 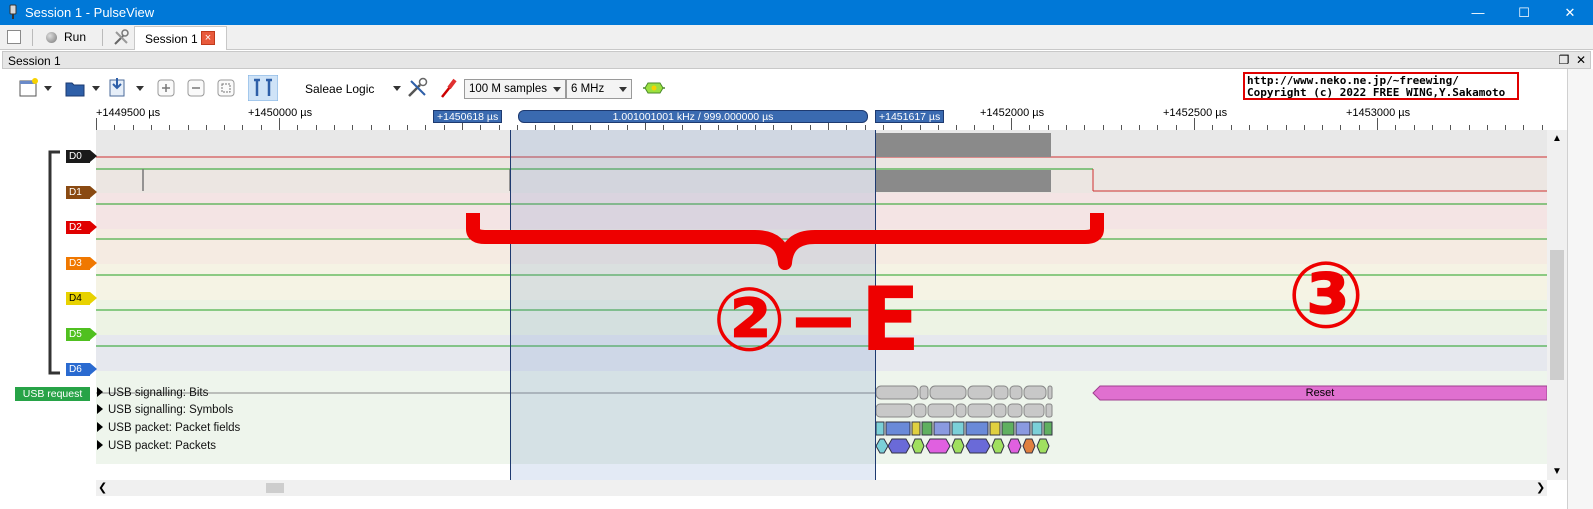 What do you see at coordinates (785, 241) in the screenshot?
I see `brace-annotation` at bounding box center [785, 241].